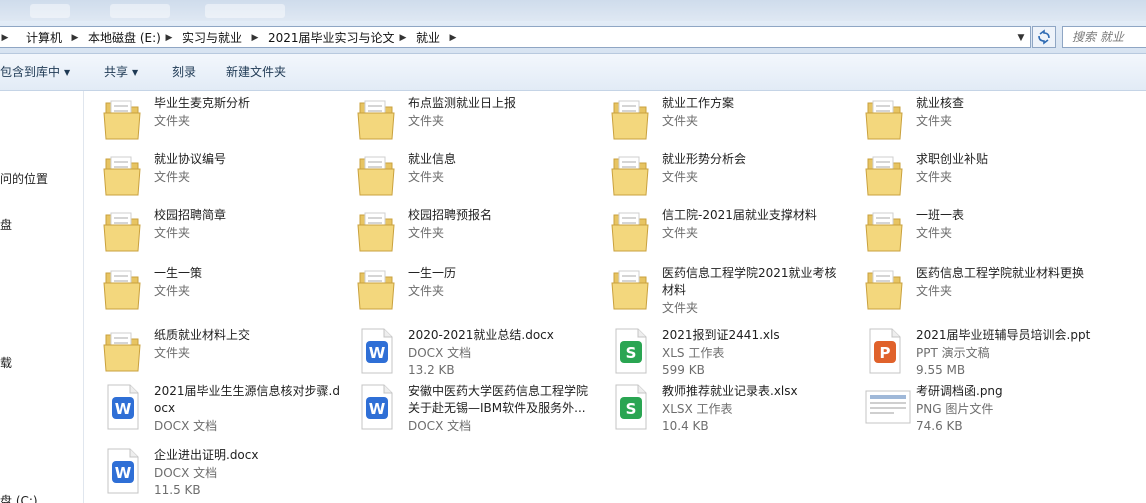 The width and height of the screenshot is (1146, 503). I want to click on folder-item: 就业核查 文件夹, so click(966, 120).